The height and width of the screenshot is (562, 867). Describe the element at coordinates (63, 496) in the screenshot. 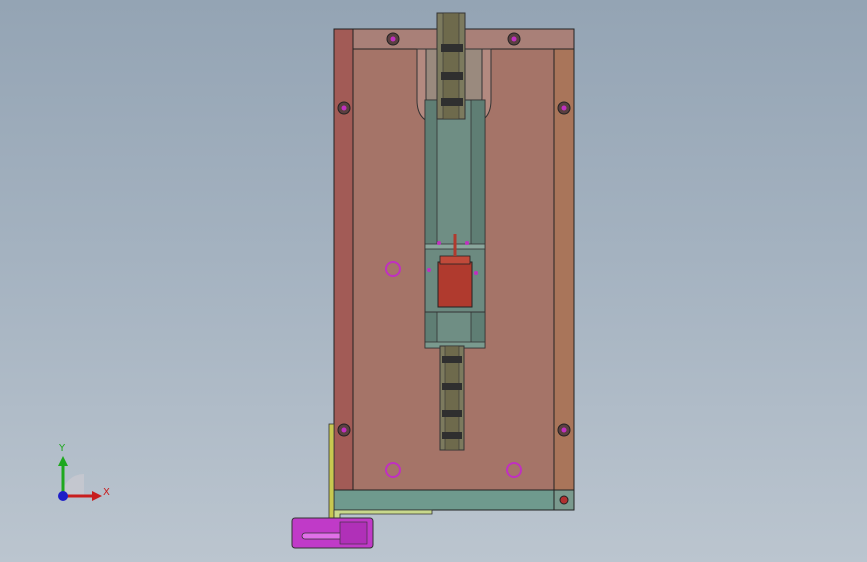

I see `triad-z-axis` at that location.